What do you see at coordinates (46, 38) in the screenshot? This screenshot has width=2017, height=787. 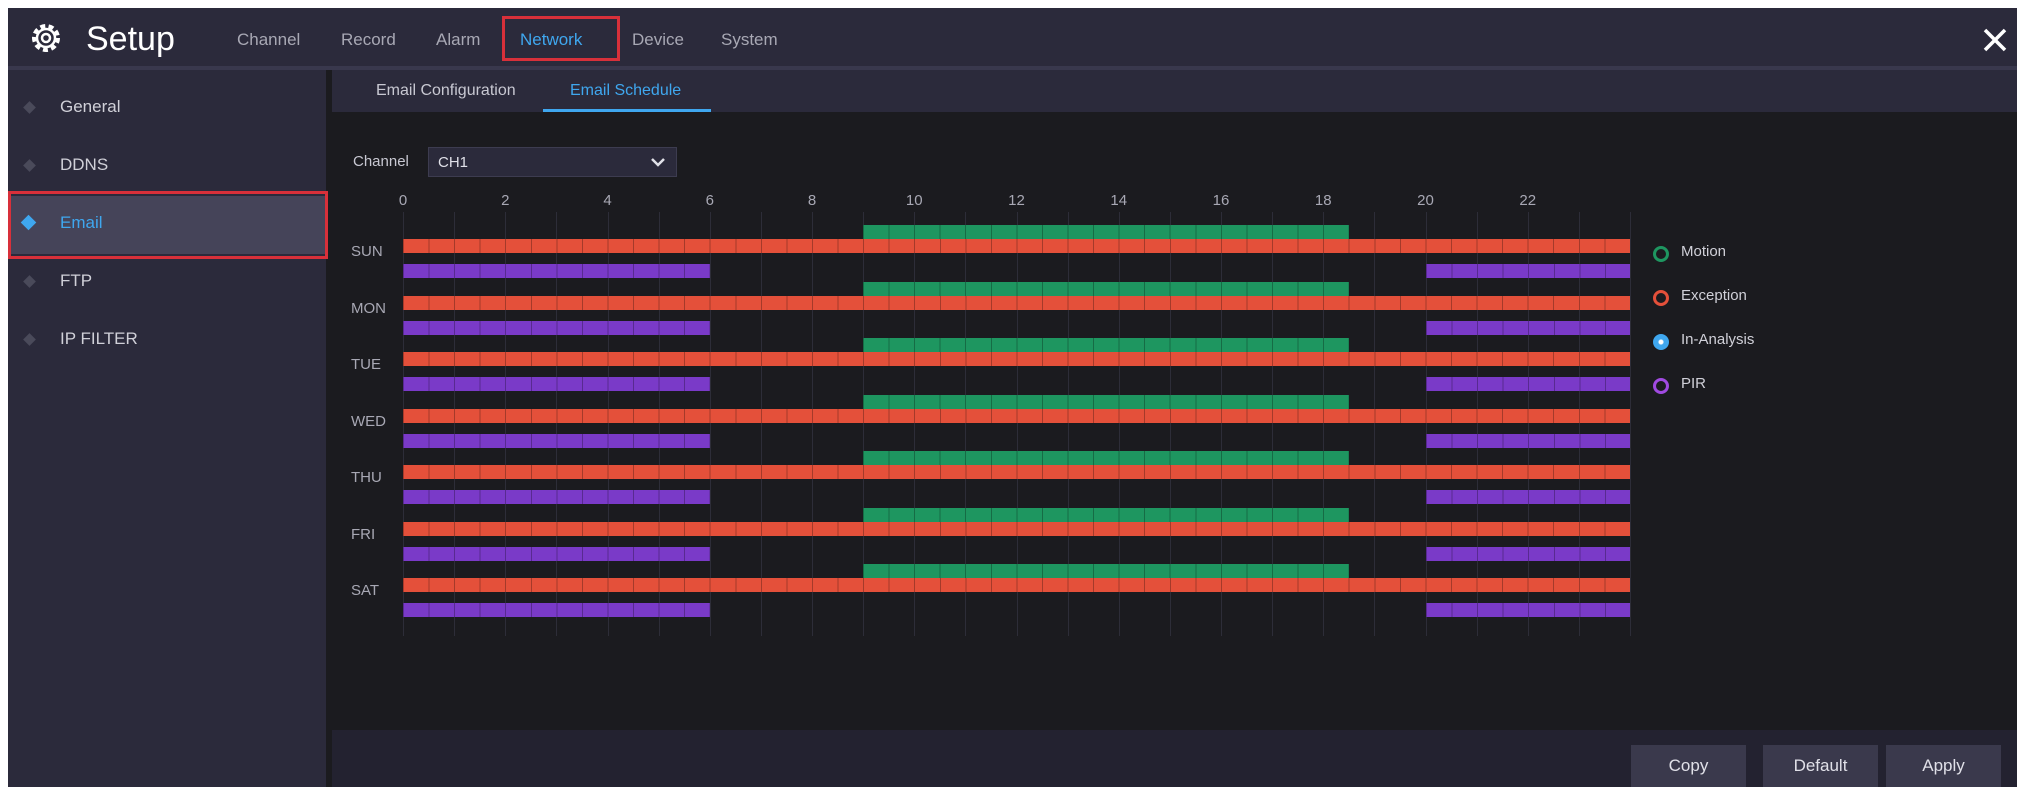 I see `gear-icon` at bounding box center [46, 38].